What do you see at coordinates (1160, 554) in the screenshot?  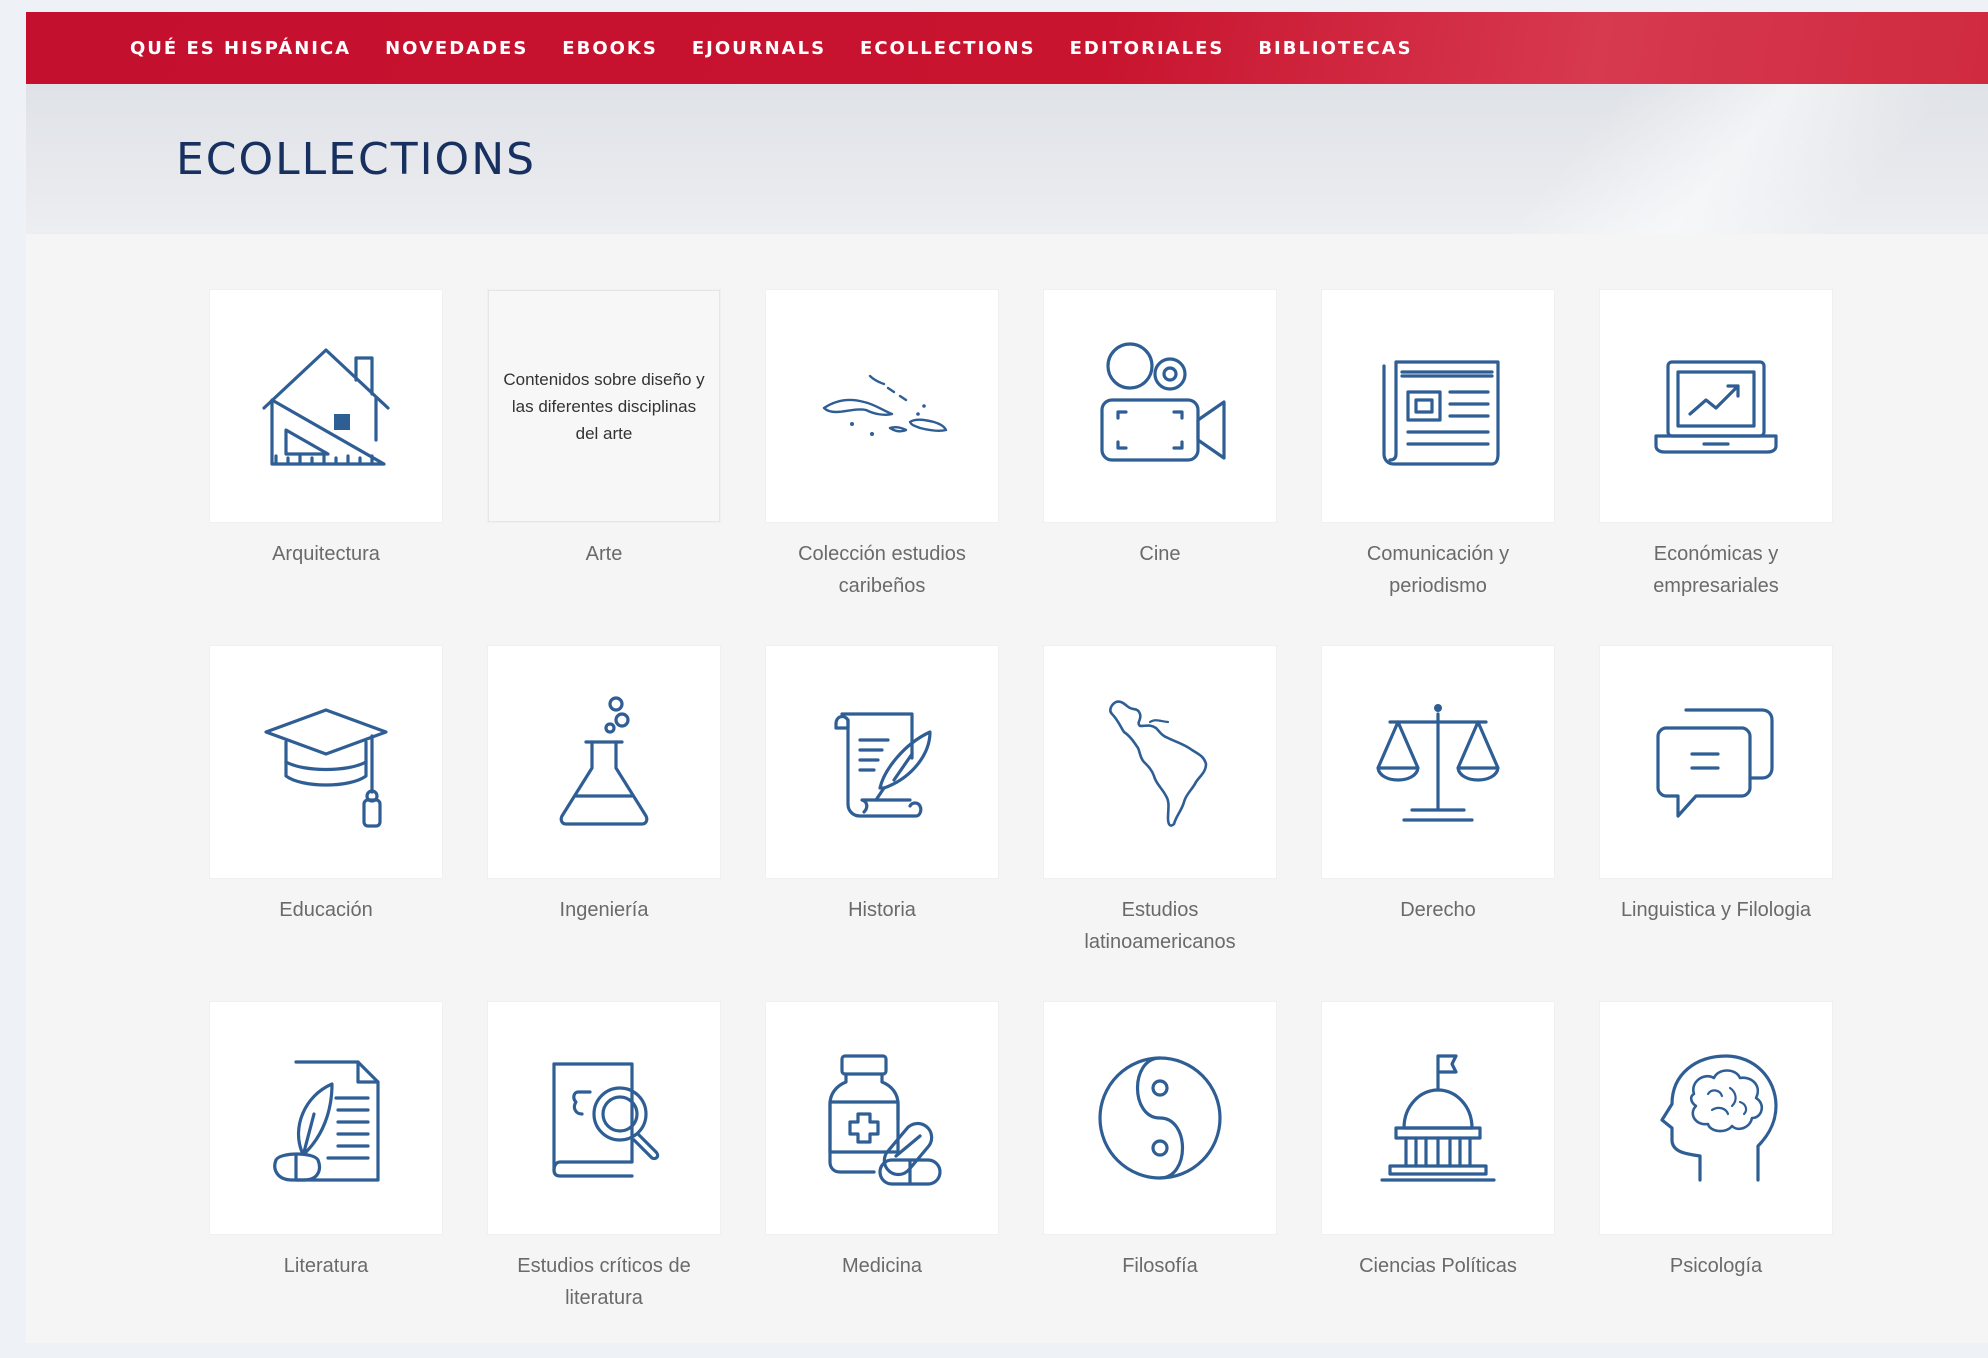 I see `collection-label: Cine` at bounding box center [1160, 554].